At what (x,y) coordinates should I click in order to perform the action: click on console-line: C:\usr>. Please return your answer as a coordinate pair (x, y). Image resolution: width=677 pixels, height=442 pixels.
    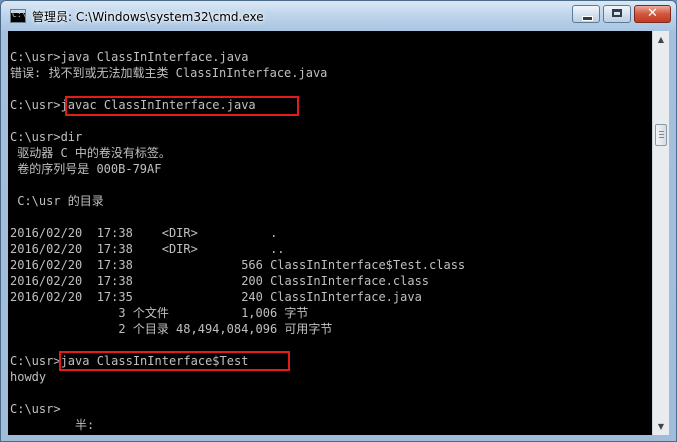
    Looking at the image, I should click on (35, 409).